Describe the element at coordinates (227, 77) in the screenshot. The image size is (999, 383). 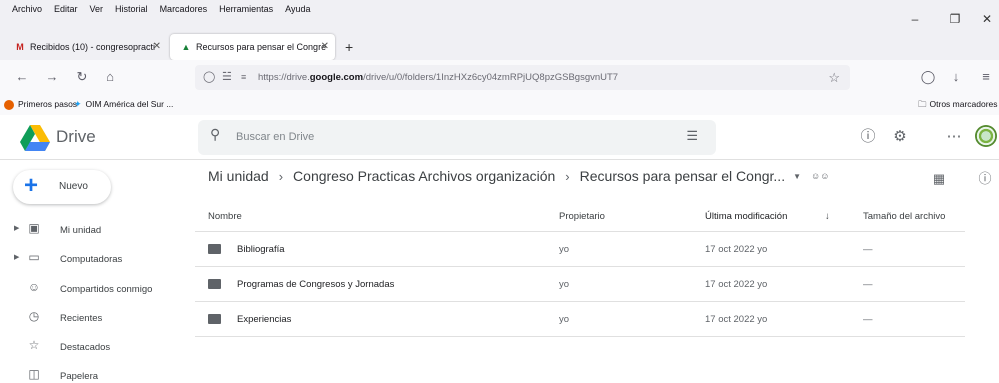
I see `lock-icon: ☱` at that location.